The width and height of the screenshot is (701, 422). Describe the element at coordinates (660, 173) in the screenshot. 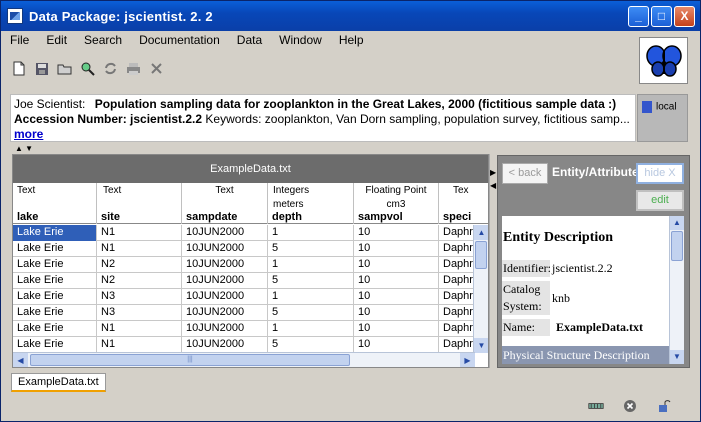

I see `hide-button: hide X` at that location.